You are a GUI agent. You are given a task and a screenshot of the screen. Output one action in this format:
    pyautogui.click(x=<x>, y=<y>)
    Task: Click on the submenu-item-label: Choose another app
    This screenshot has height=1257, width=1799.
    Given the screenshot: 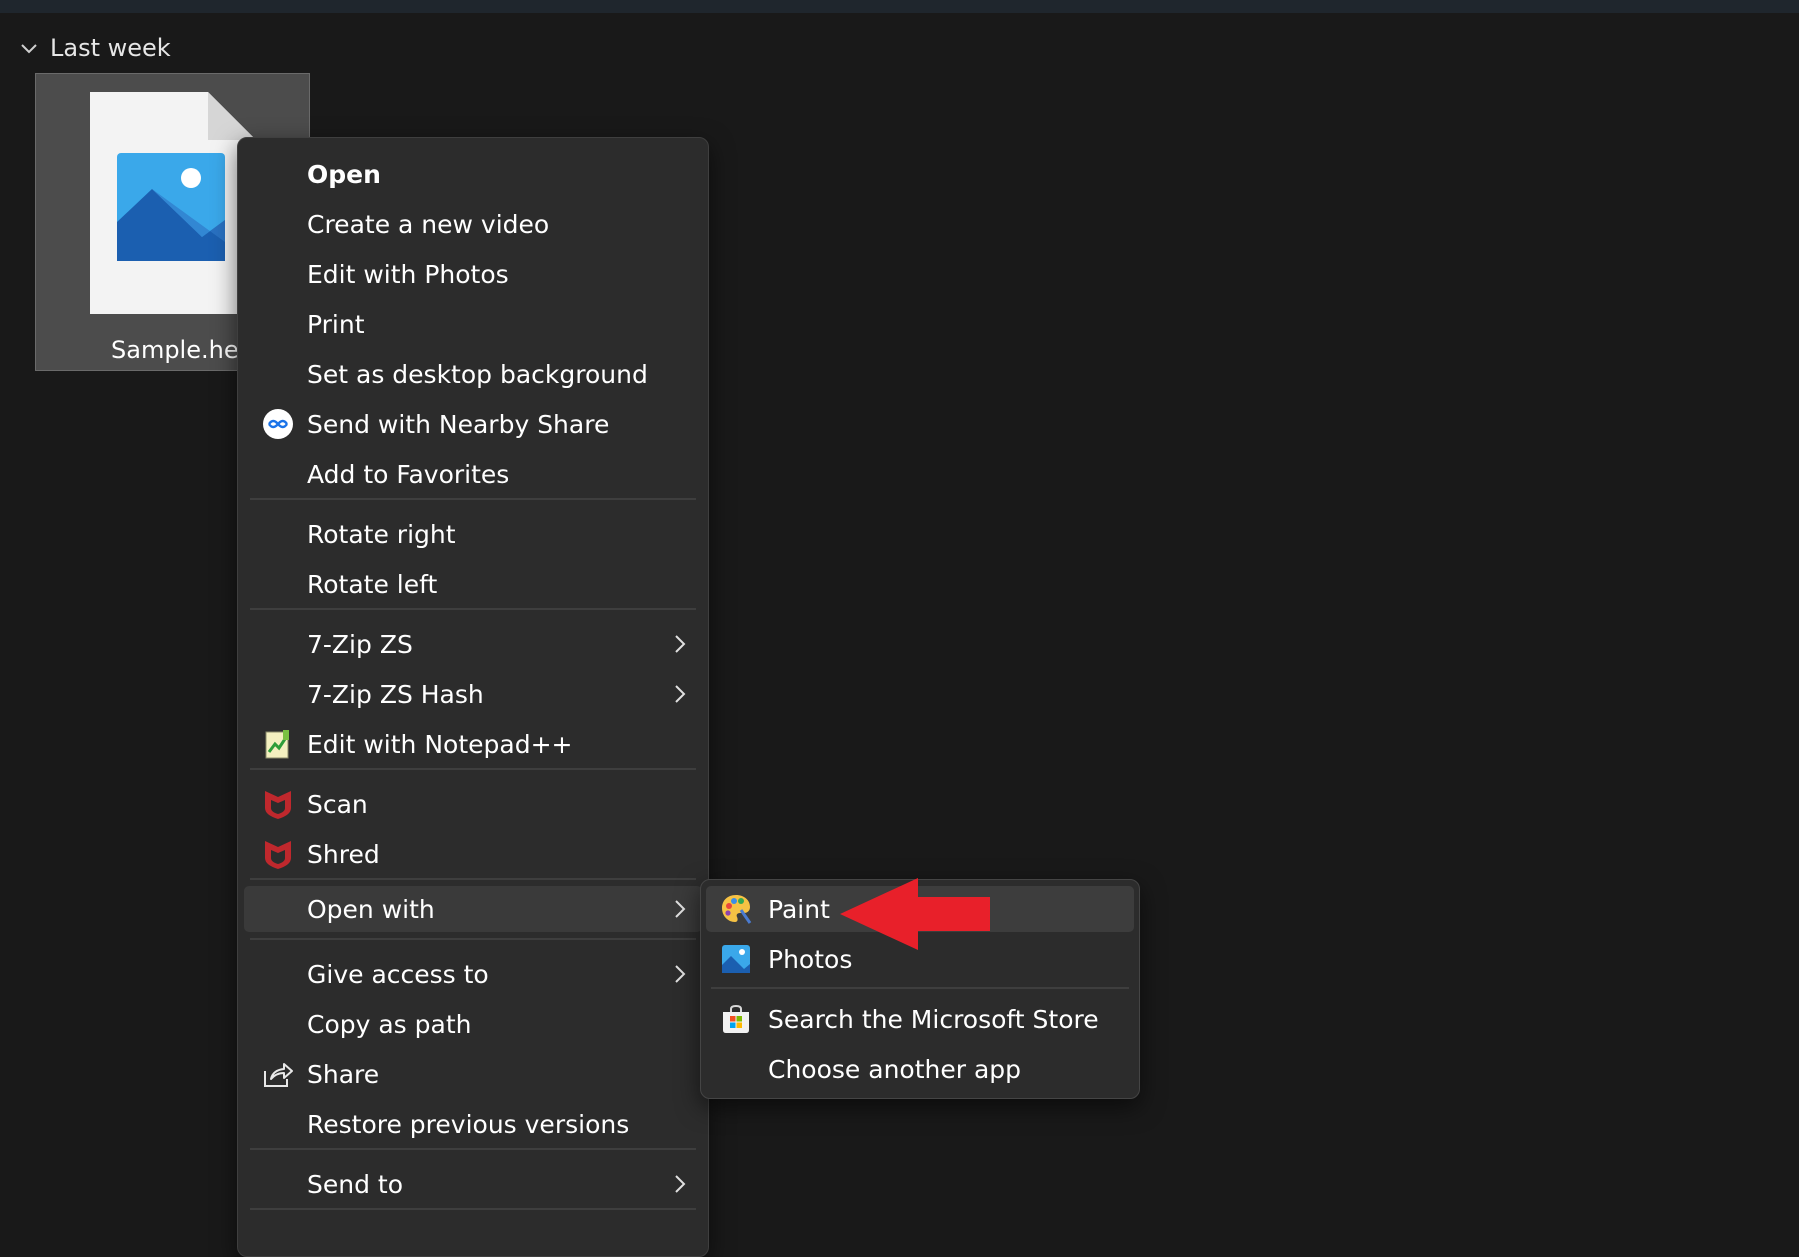 What is the action you would take?
    pyautogui.click(x=895, y=1069)
    